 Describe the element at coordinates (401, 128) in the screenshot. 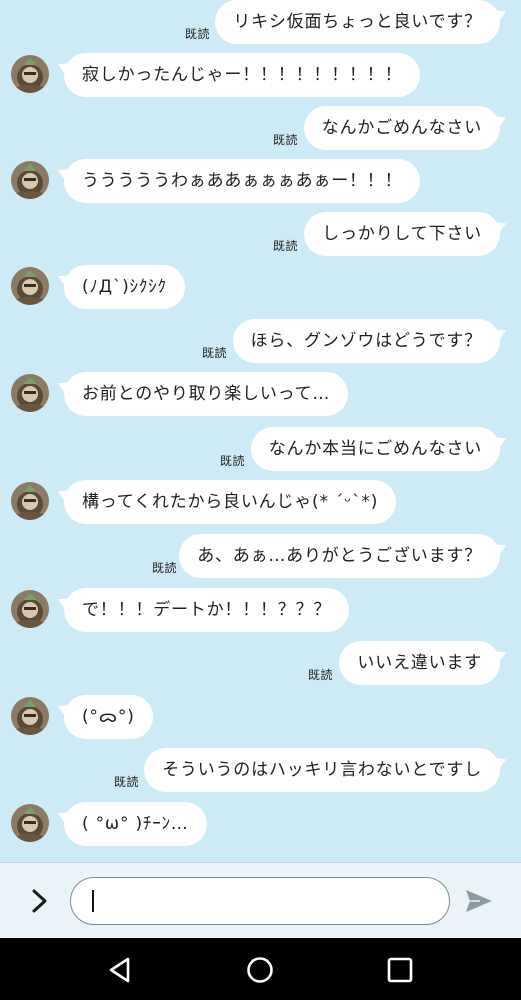

I see `message-bubble: なんかごめんなさい` at that location.